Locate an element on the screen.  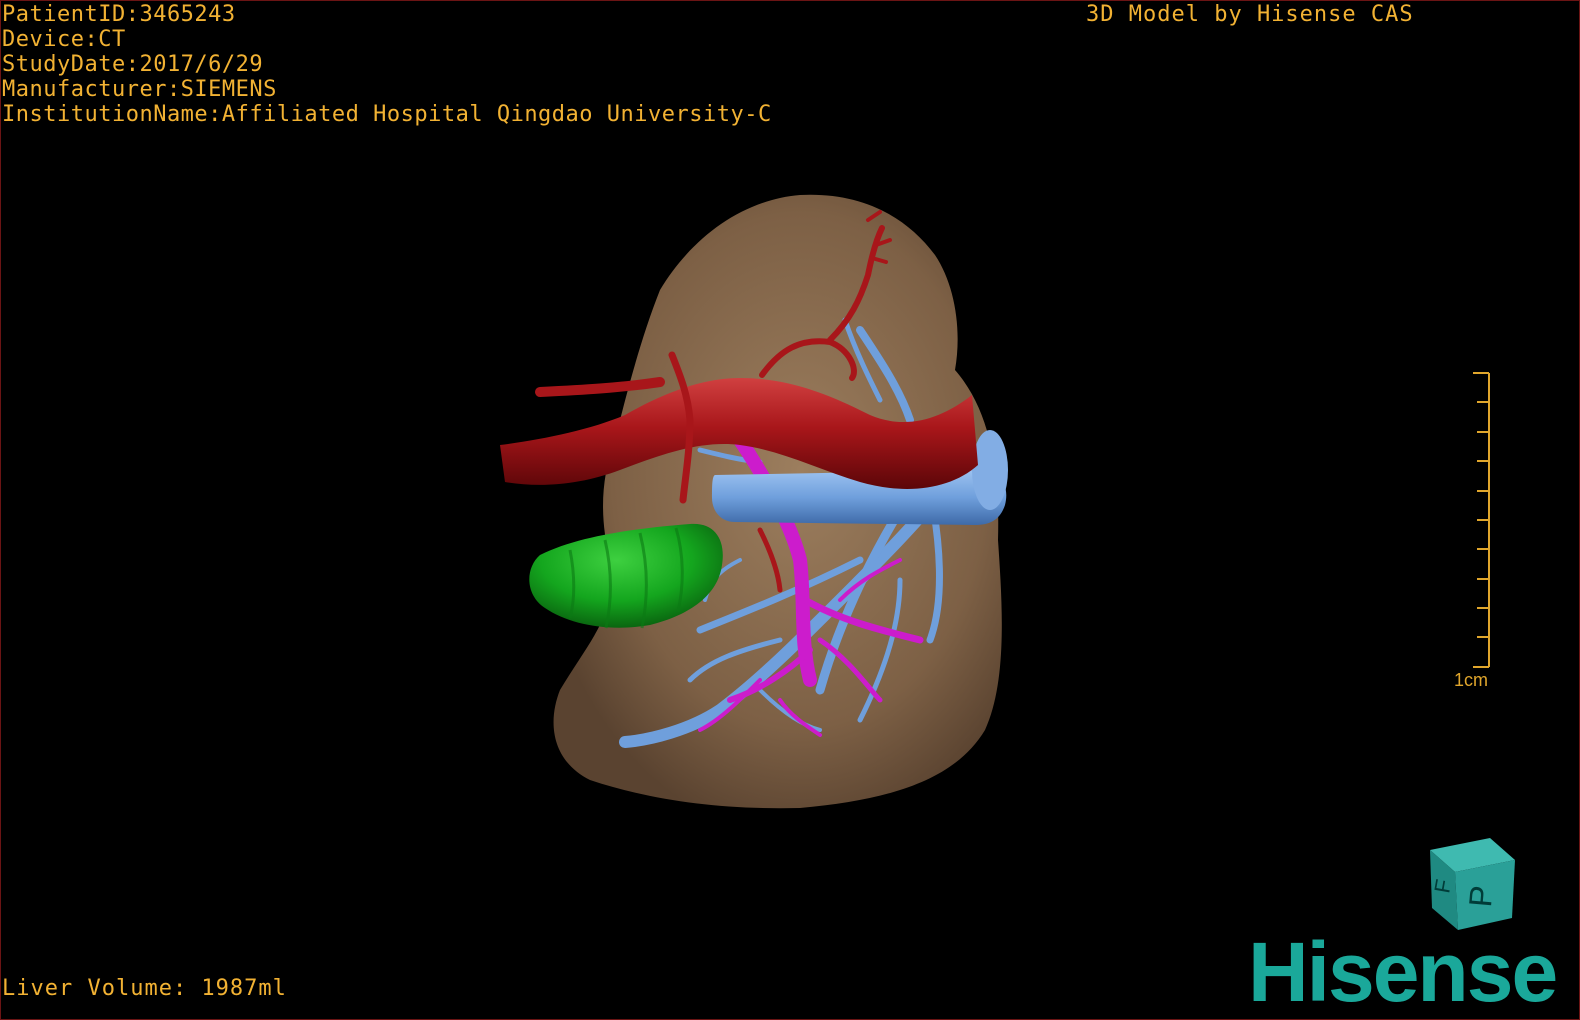
manufacturer-label: Manufacturer:SIEMENS is located at coordinates (139, 89).